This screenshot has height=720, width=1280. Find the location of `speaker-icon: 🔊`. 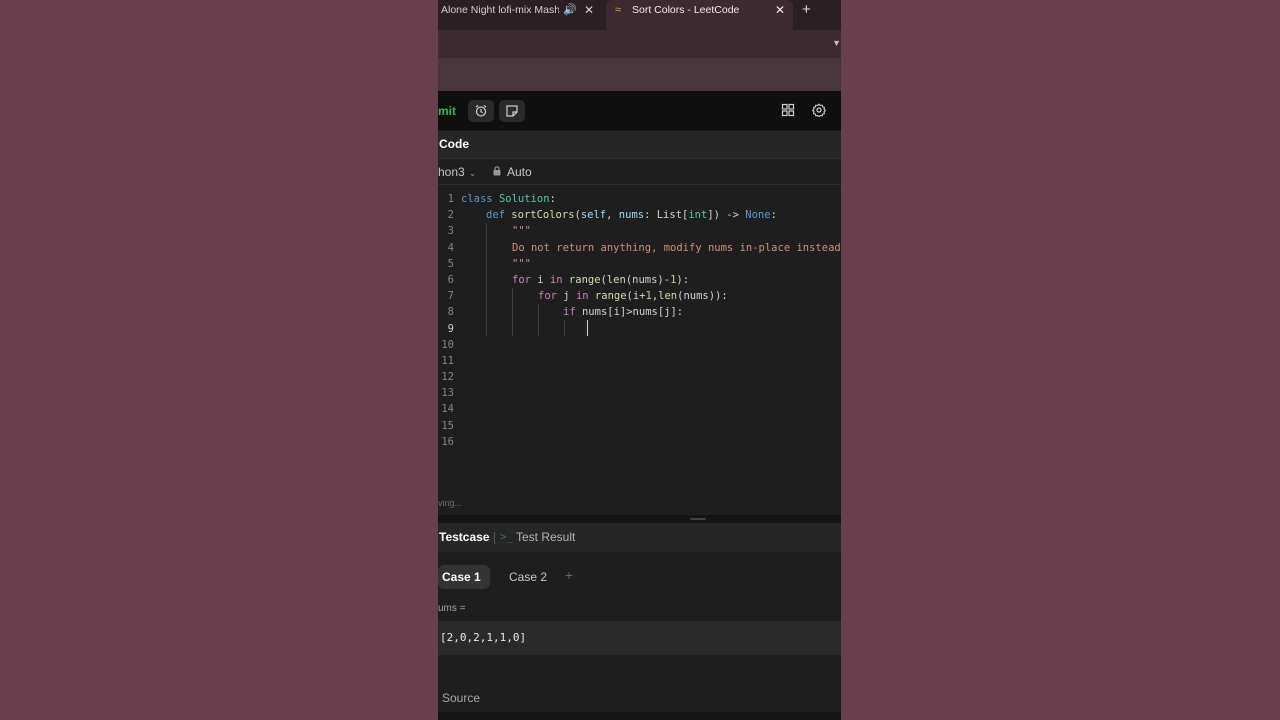

speaker-icon: 🔊 is located at coordinates (570, 9).